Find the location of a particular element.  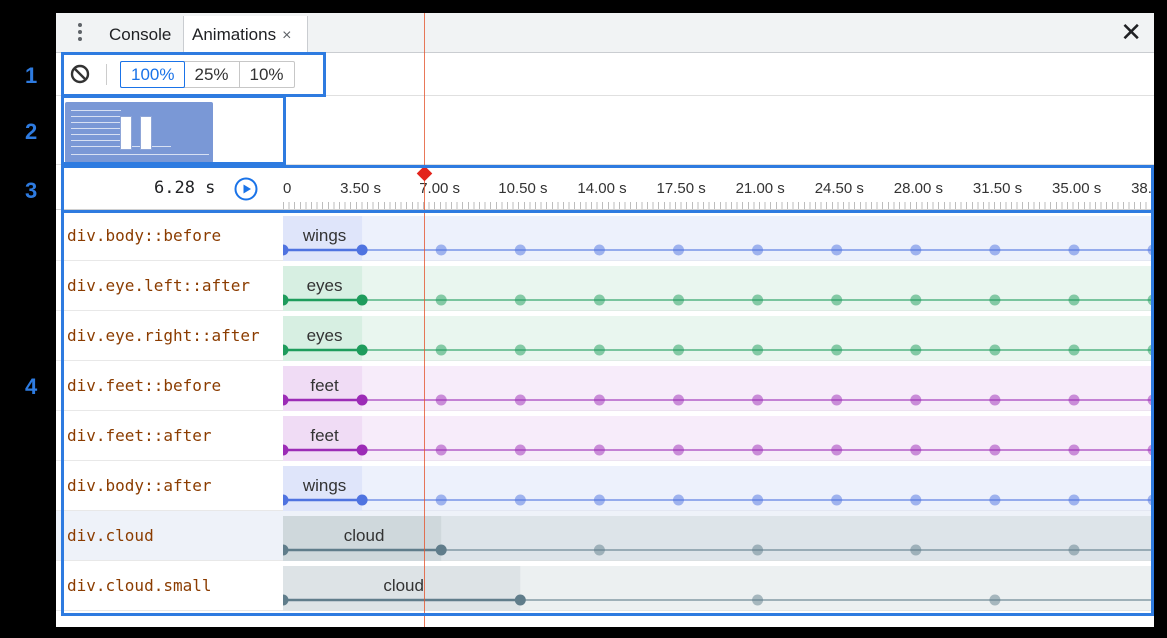

callout-number-3: 3 is located at coordinates (31, 190).